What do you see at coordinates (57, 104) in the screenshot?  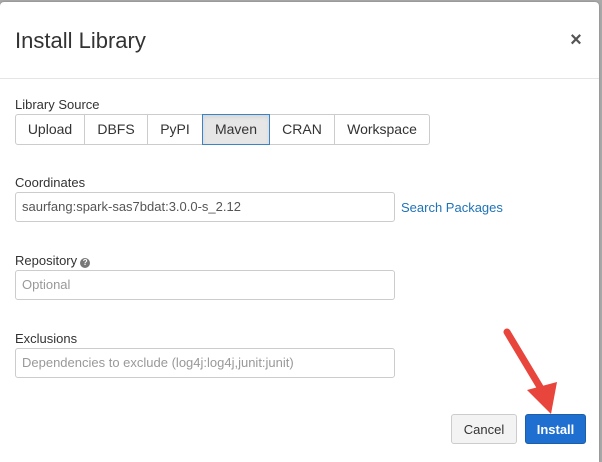 I see `library-source-label: Library Source` at bounding box center [57, 104].